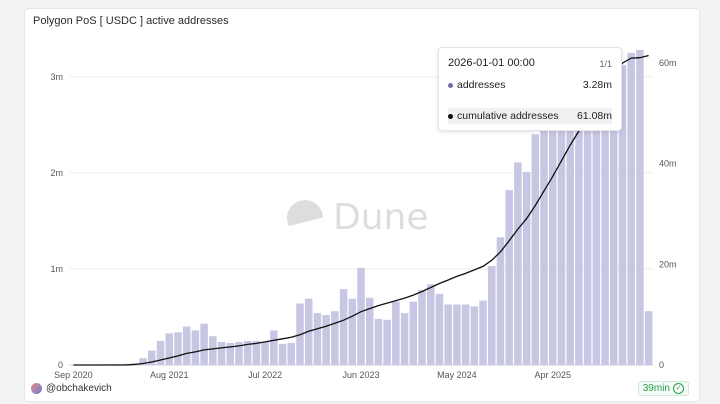  What do you see at coordinates (36, 388) in the screenshot?
I see `avatar` at bounding box center [36, 388].